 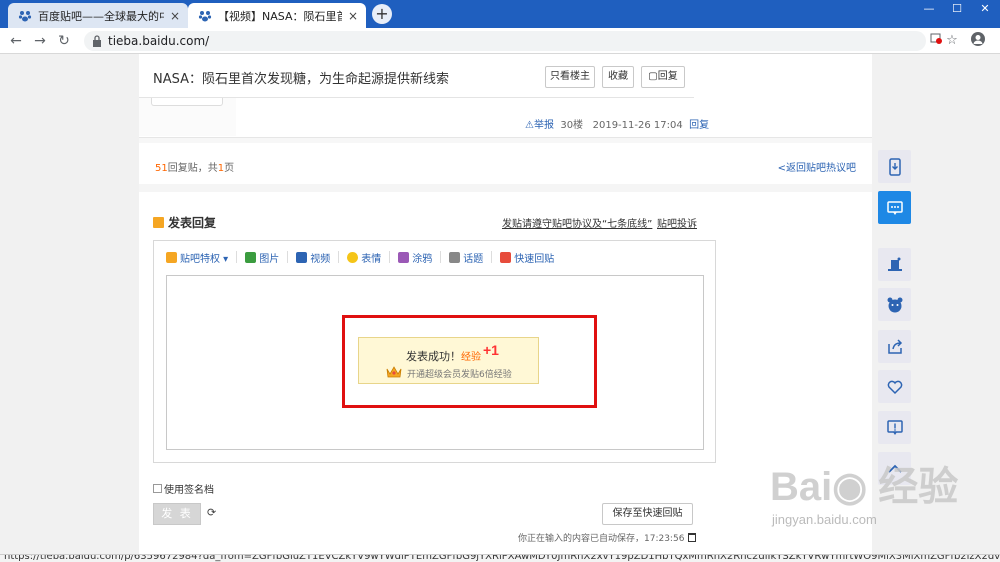 I want to click on favorite-button, so click(x=894, y=386).